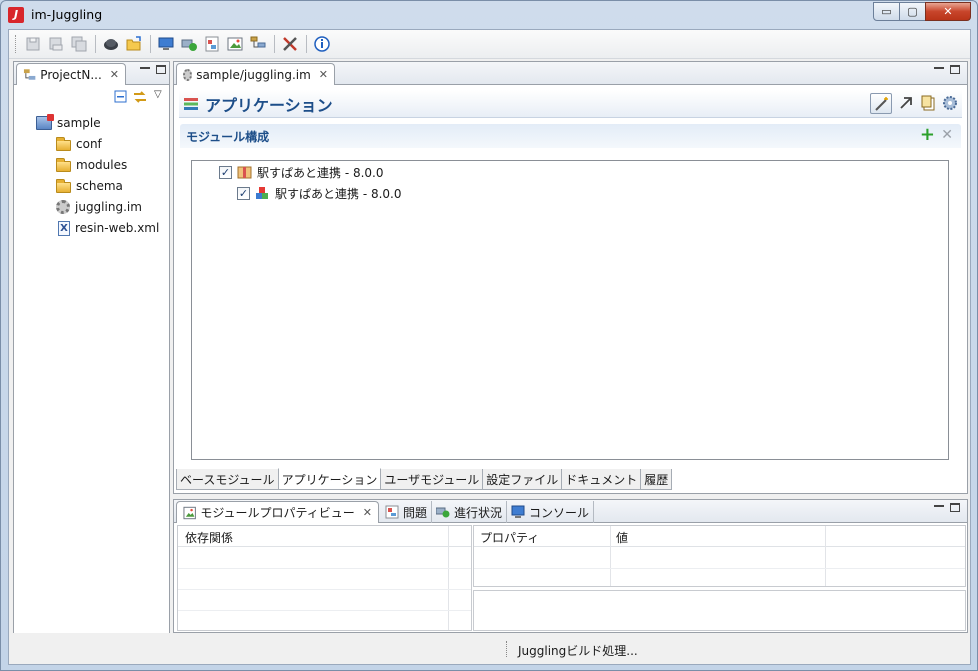 This screenshot has width=978, height=671. Describe the element at coordinates (16, 15) in the screenshot. I see `app-logo-icon: J` at that location.